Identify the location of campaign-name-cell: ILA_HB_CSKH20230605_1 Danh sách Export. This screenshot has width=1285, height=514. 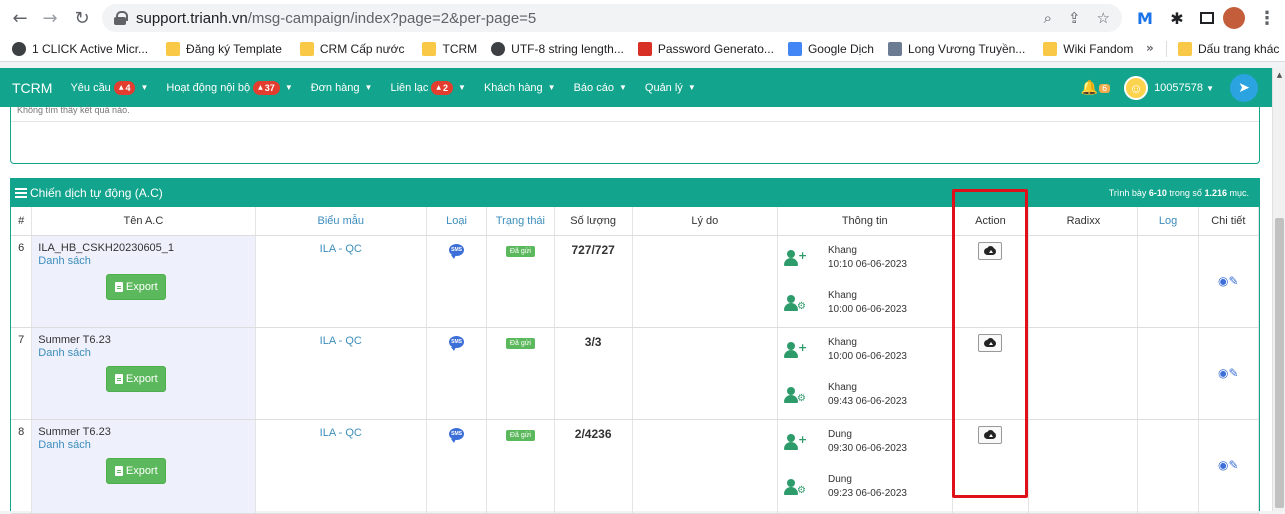
(143, 281).